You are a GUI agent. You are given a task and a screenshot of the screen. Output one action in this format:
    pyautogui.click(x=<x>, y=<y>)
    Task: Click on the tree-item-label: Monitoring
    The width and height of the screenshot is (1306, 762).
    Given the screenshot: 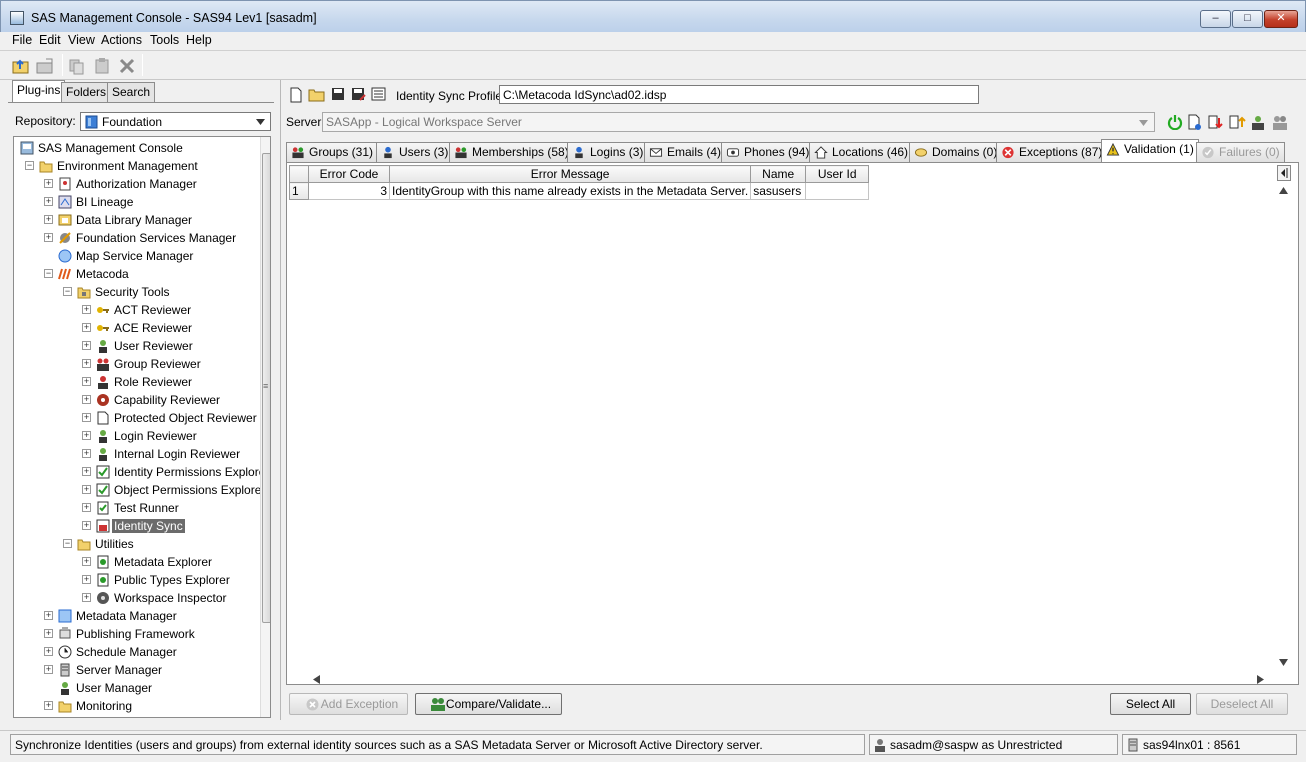 What is the action you would take?
    pyautogui.click(x=104, y=706)
    